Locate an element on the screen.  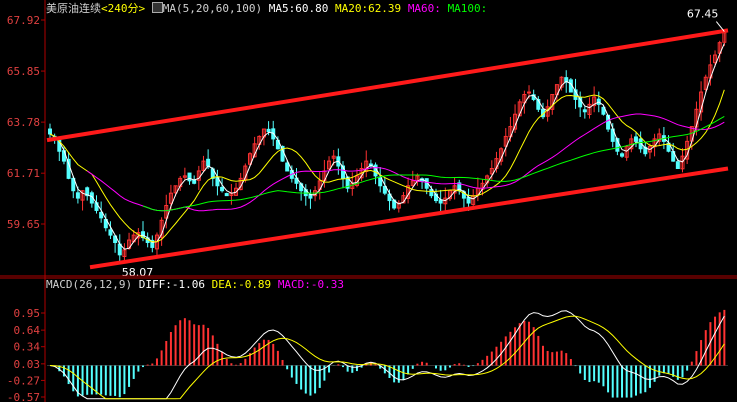
ma100-value: MA100: is located at coordinates (467, 8).